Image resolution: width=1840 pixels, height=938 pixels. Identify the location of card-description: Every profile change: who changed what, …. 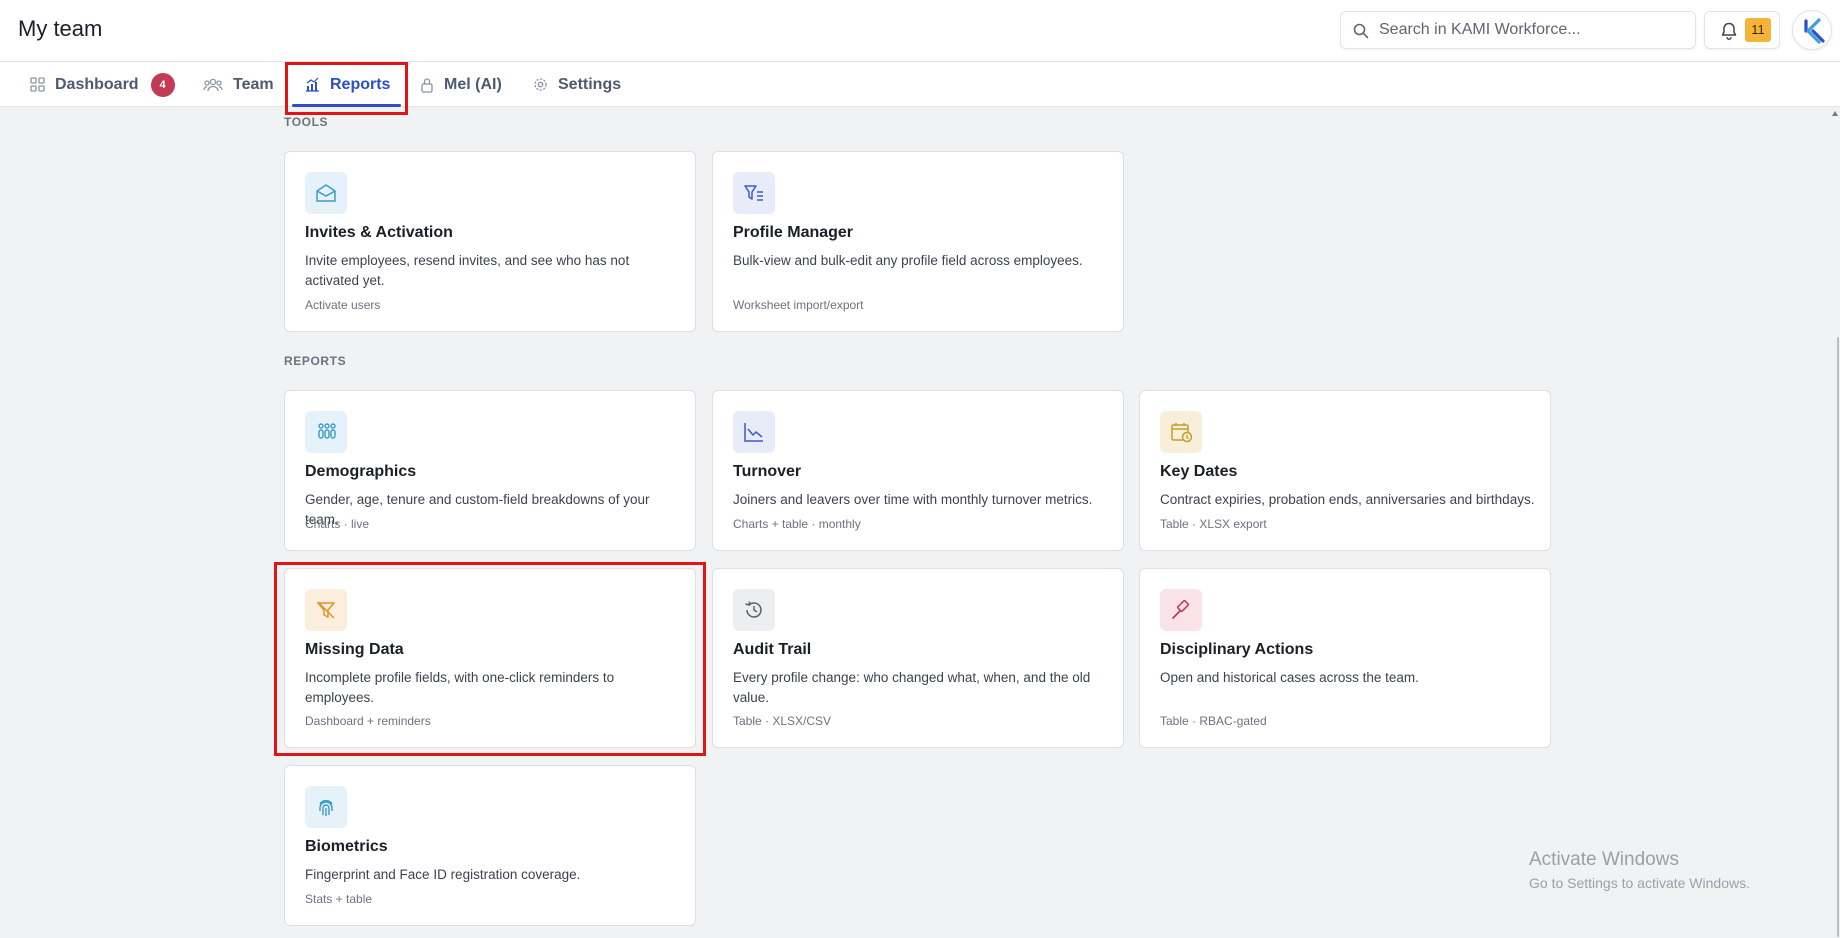
(912, 687).